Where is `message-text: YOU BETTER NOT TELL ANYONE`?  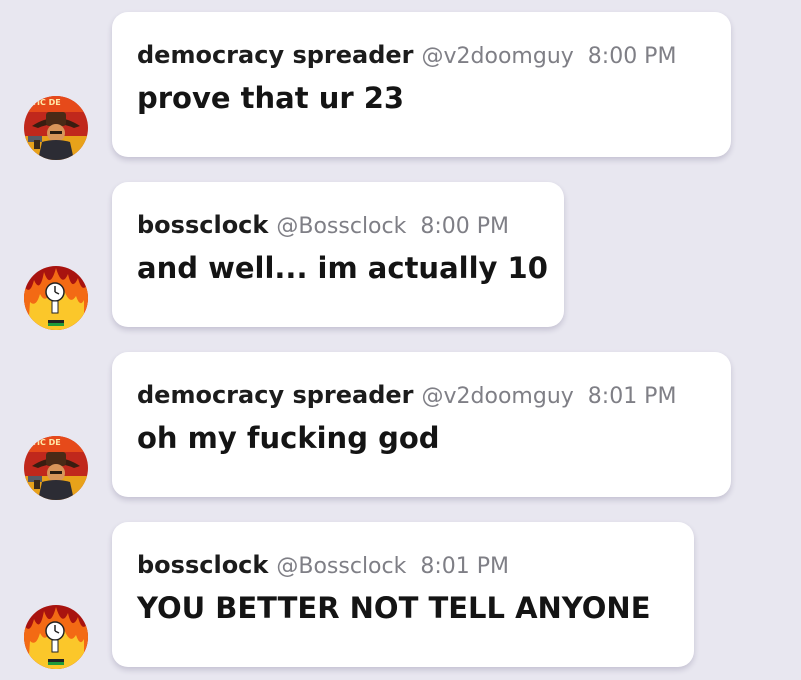 message-text: YOU BETTER NOT TELL ANYONE is located at coordinates (394, 608).